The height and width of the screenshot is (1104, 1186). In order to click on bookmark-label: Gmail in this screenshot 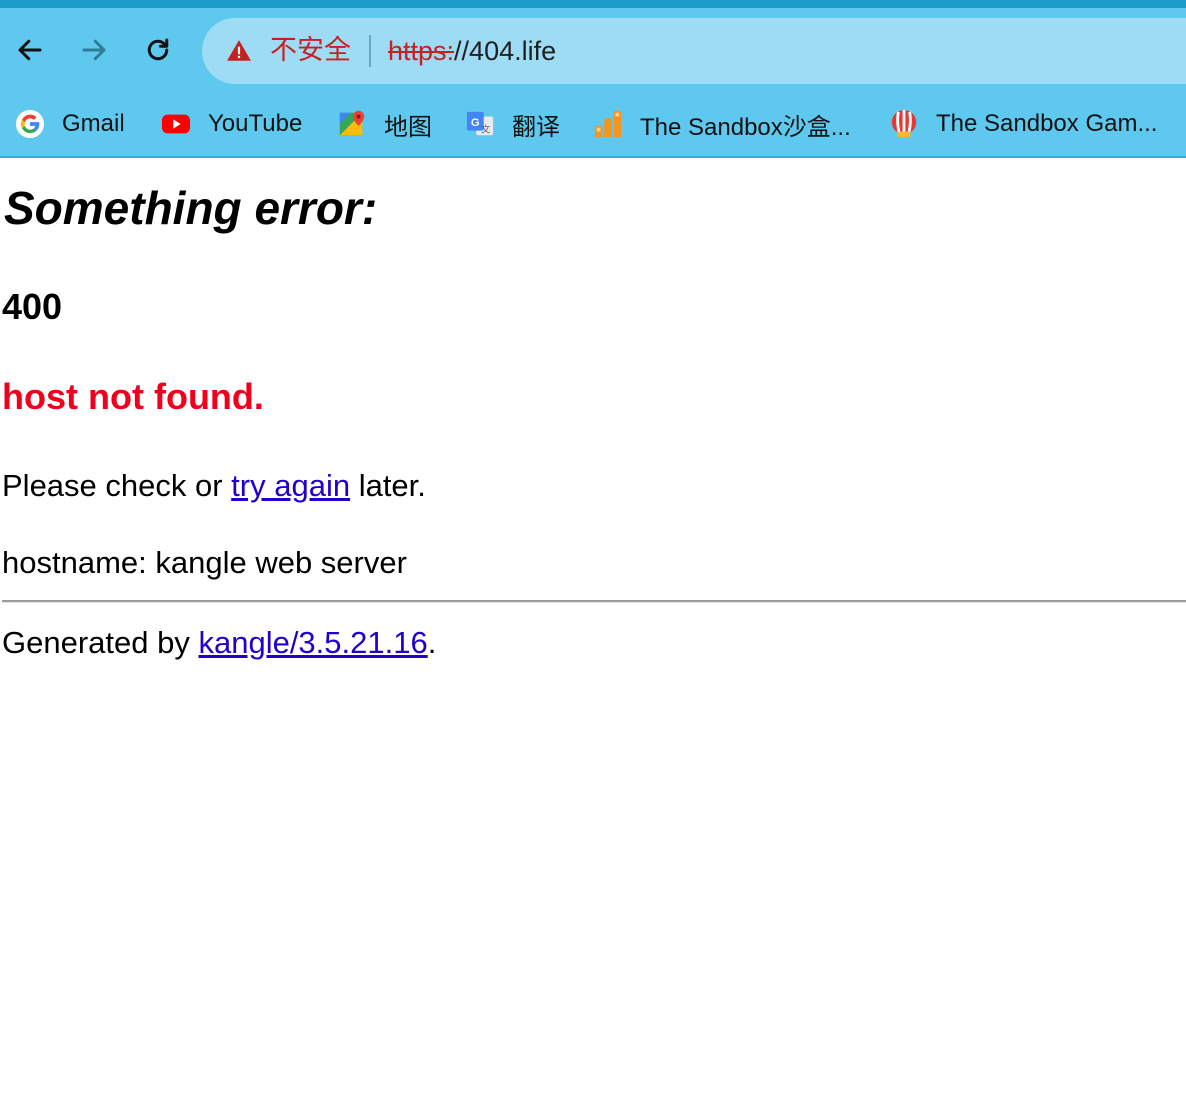, I will do `click(93, 123)`.